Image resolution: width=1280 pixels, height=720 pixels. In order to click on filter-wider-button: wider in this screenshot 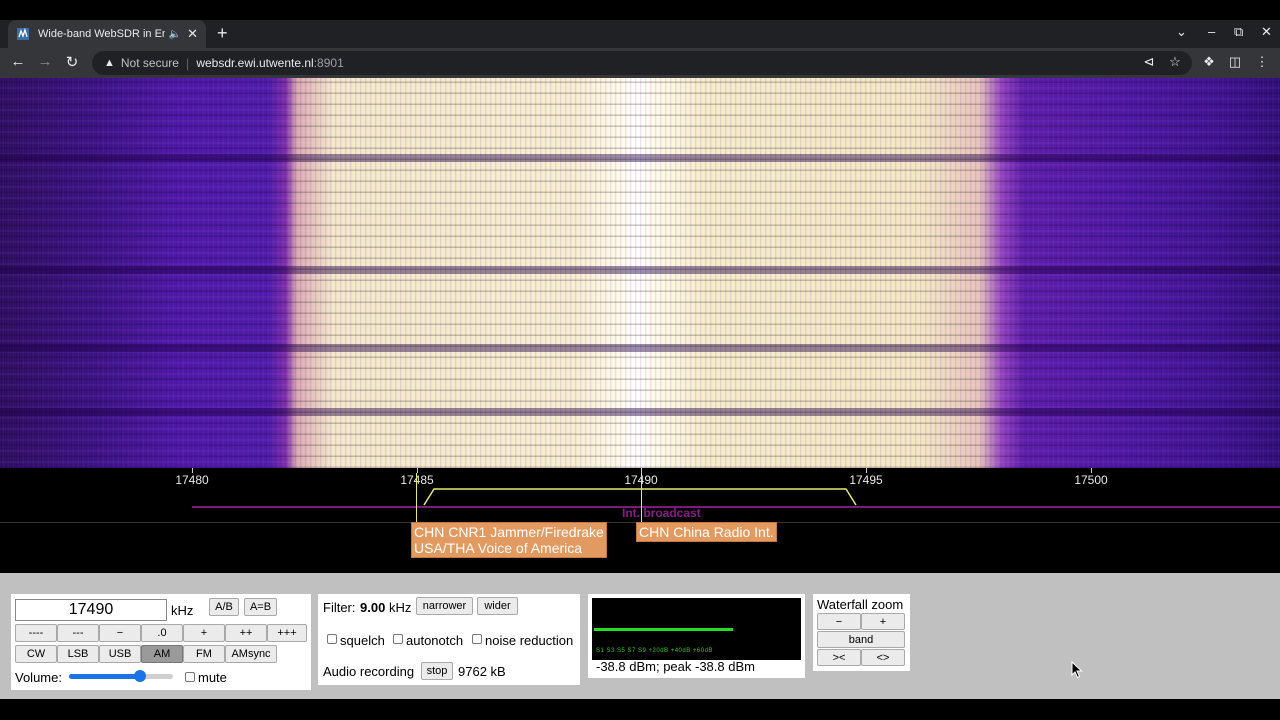, I will do `click(497, 606)`.